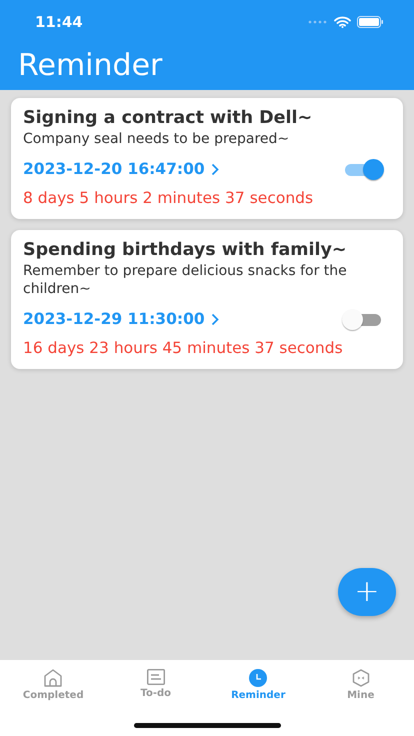  Describe the element at coordinates (168, 118) in the screenshot. I see `reminder-title: Signing a contract with Dell~` at that location.